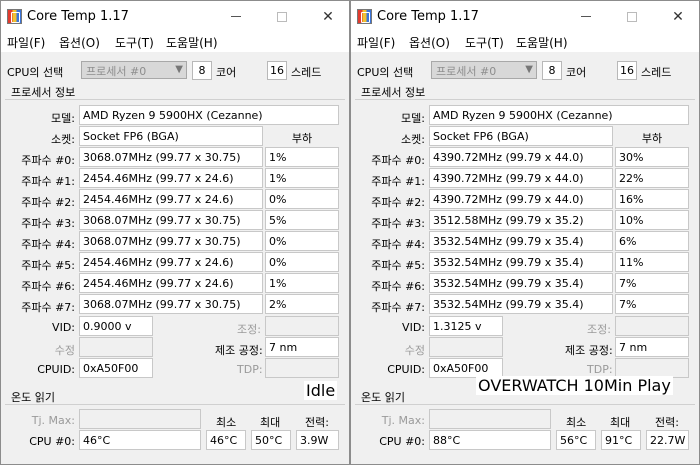  What do you see at coordinates (302, 138) in the screenshot?
I see `load-header: 부하` at bounding box center [302, 138].